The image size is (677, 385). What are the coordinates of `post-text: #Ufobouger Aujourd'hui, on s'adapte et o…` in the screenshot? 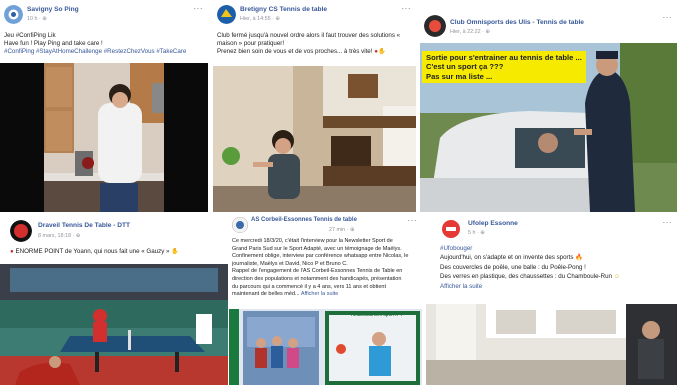 It's located at (556, 267).